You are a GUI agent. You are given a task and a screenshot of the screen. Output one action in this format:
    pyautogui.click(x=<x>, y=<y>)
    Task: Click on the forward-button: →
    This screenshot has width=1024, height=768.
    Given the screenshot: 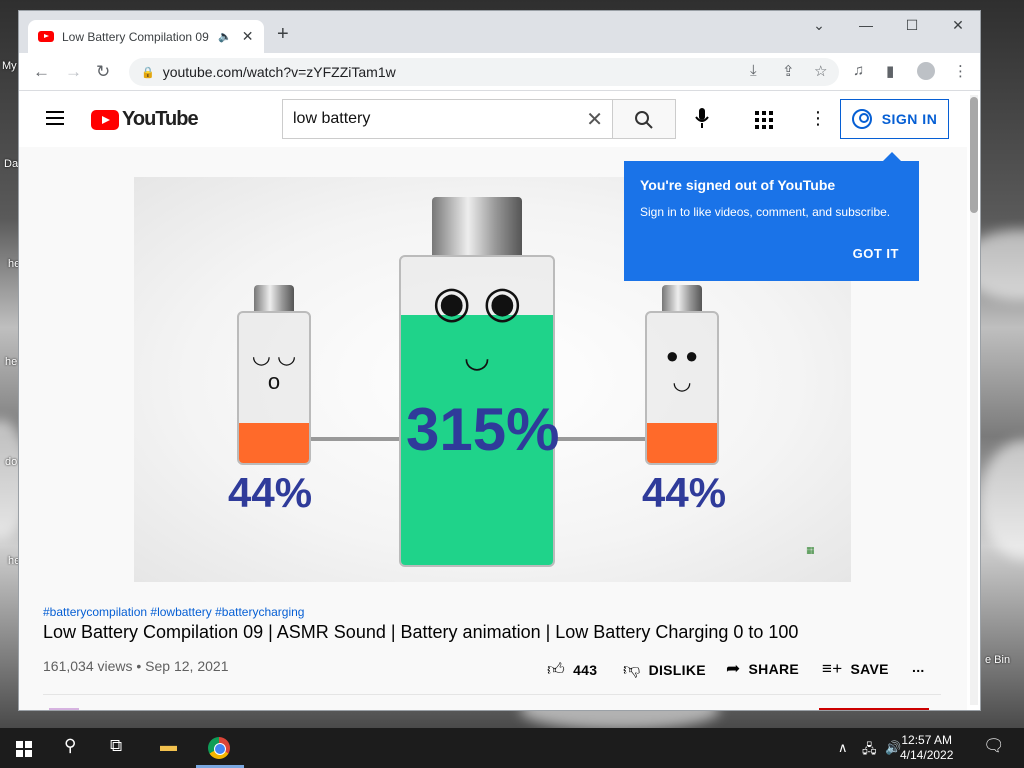 What is the action you would take?
    pyautogui.click(x=73, y=72)
    